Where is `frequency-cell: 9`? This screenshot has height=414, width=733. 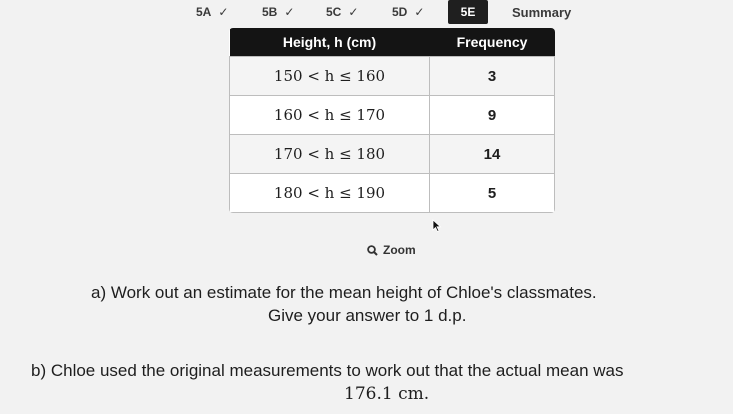 frequency-cell: 9 is located at coordinates (492, 115).